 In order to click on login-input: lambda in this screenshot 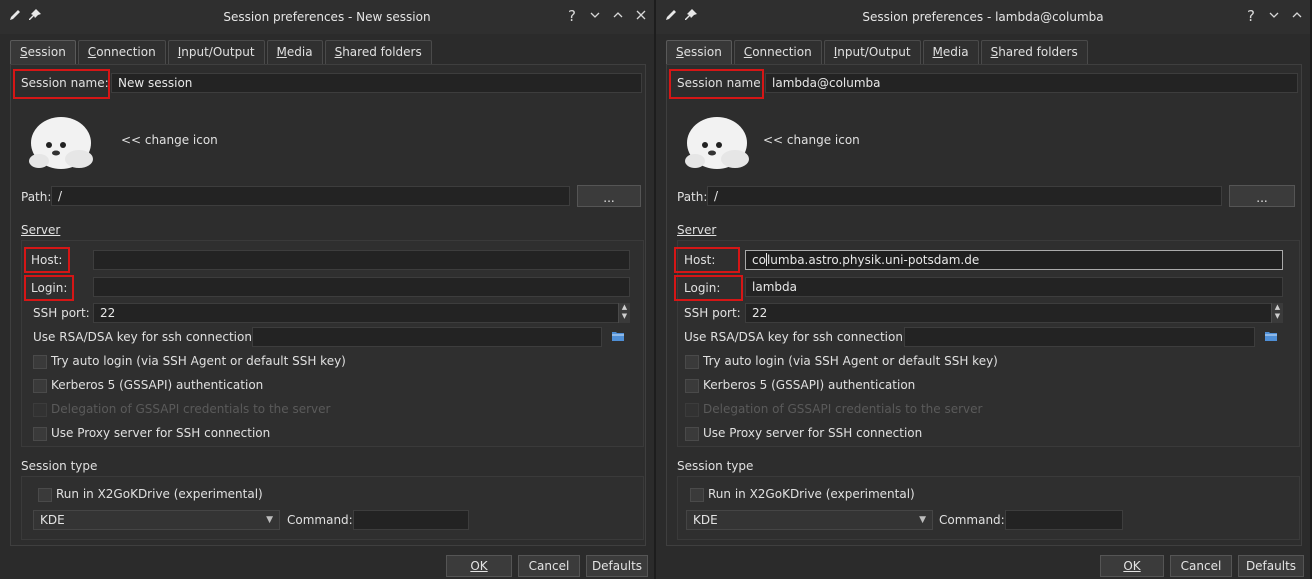, I will do `click(1014, 287)`.